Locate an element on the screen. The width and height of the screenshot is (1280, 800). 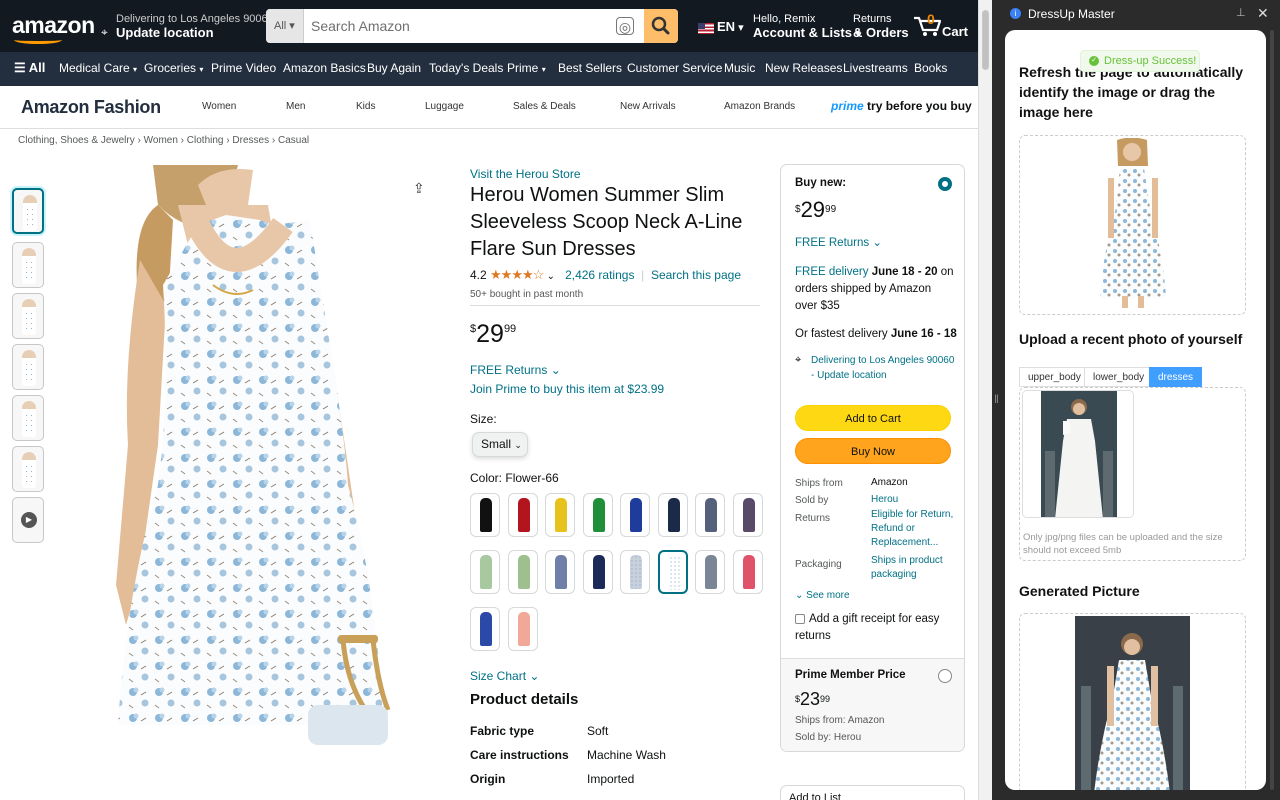
language-selector: EN ▾ is located at coordinates (721, 27).